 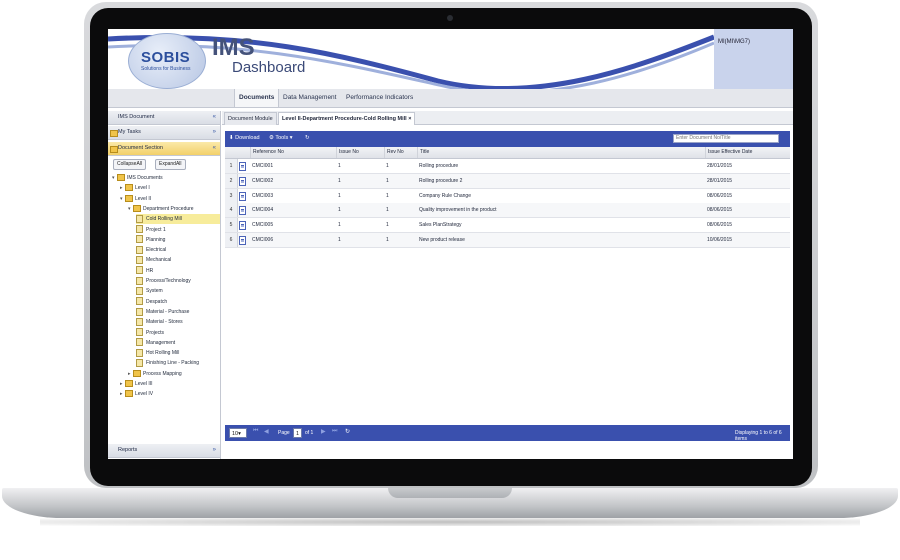 What do you see at coordinates (157, 353) in the screenshot?
I see `tree-item: Hot Rolling Mill` at bounding box center [157, 353].